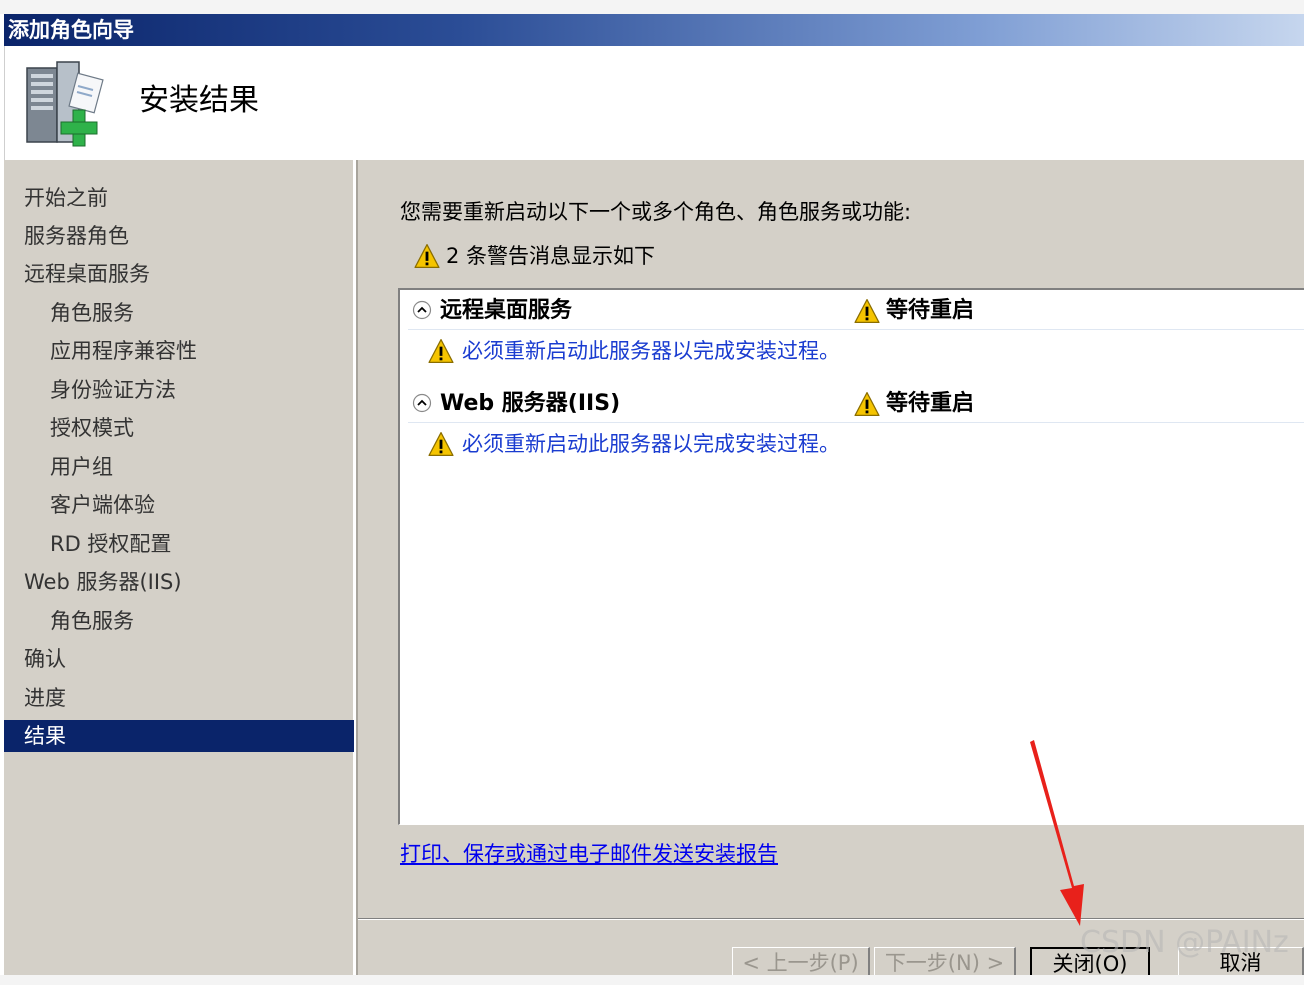 Image resolution: width=1304 pixels, height=985 pixels. I want to click on nav-item-authentication-method: 身份验证方法, so click(179, 390).